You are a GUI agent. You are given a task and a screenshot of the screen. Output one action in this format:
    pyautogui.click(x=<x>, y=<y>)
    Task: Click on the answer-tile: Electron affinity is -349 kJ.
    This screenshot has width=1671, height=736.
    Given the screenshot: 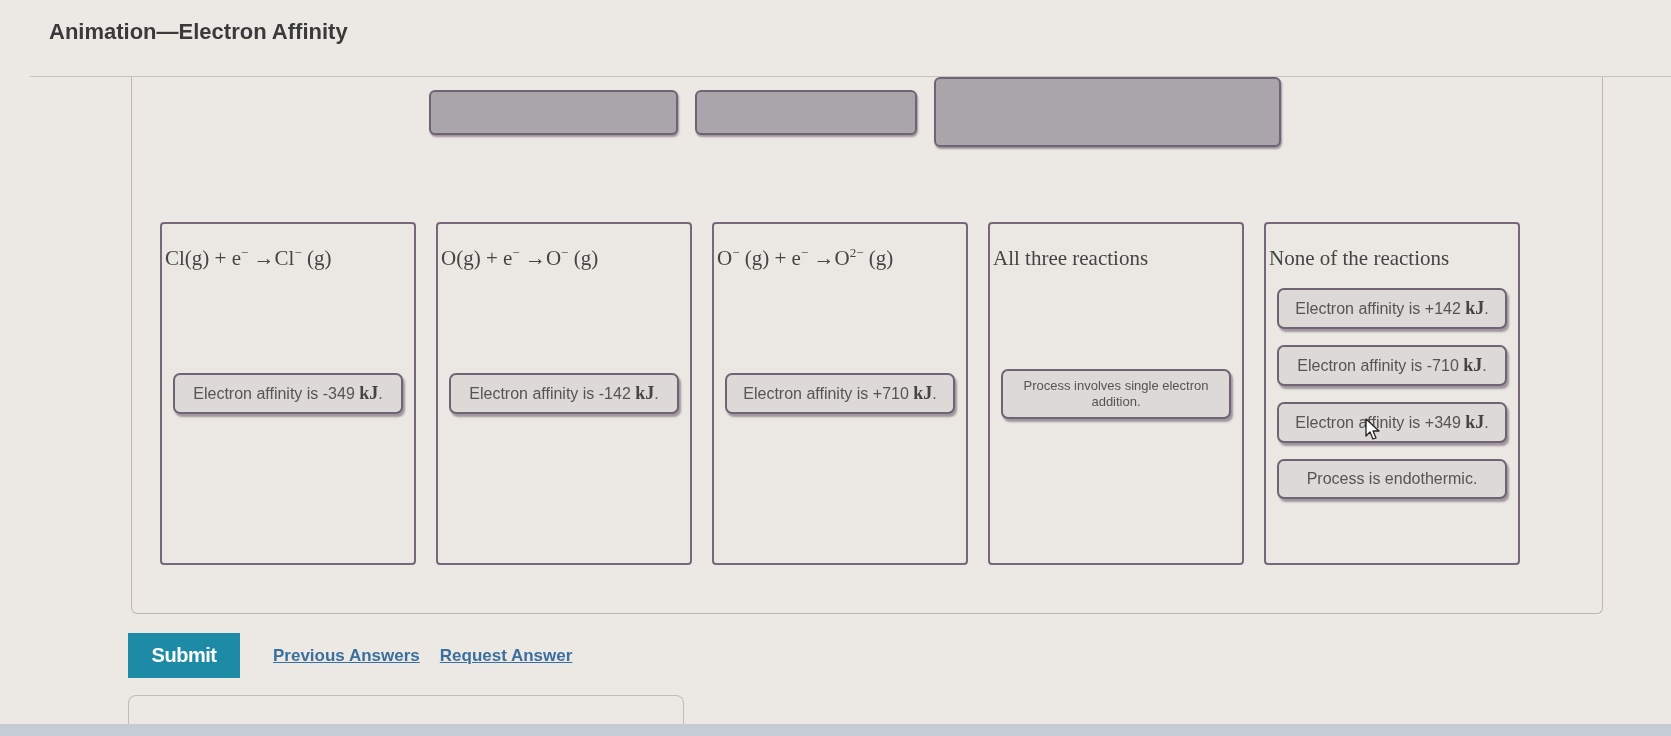 What is the action you would take?
    pyautogui.click(x=288, y=393)
    